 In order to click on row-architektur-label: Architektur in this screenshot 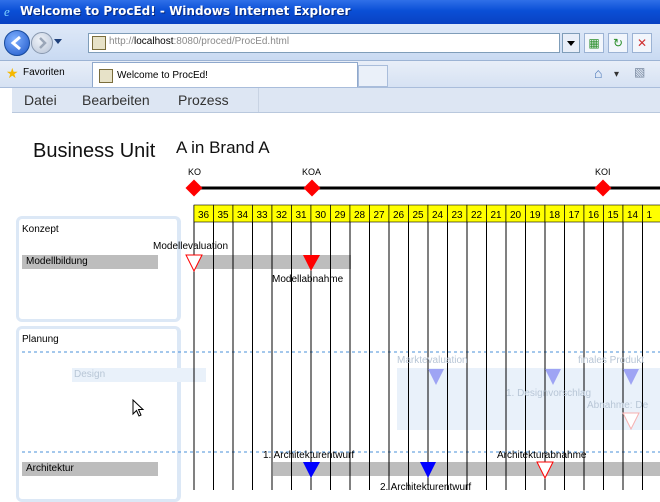, I will do `click(50, 468)`.